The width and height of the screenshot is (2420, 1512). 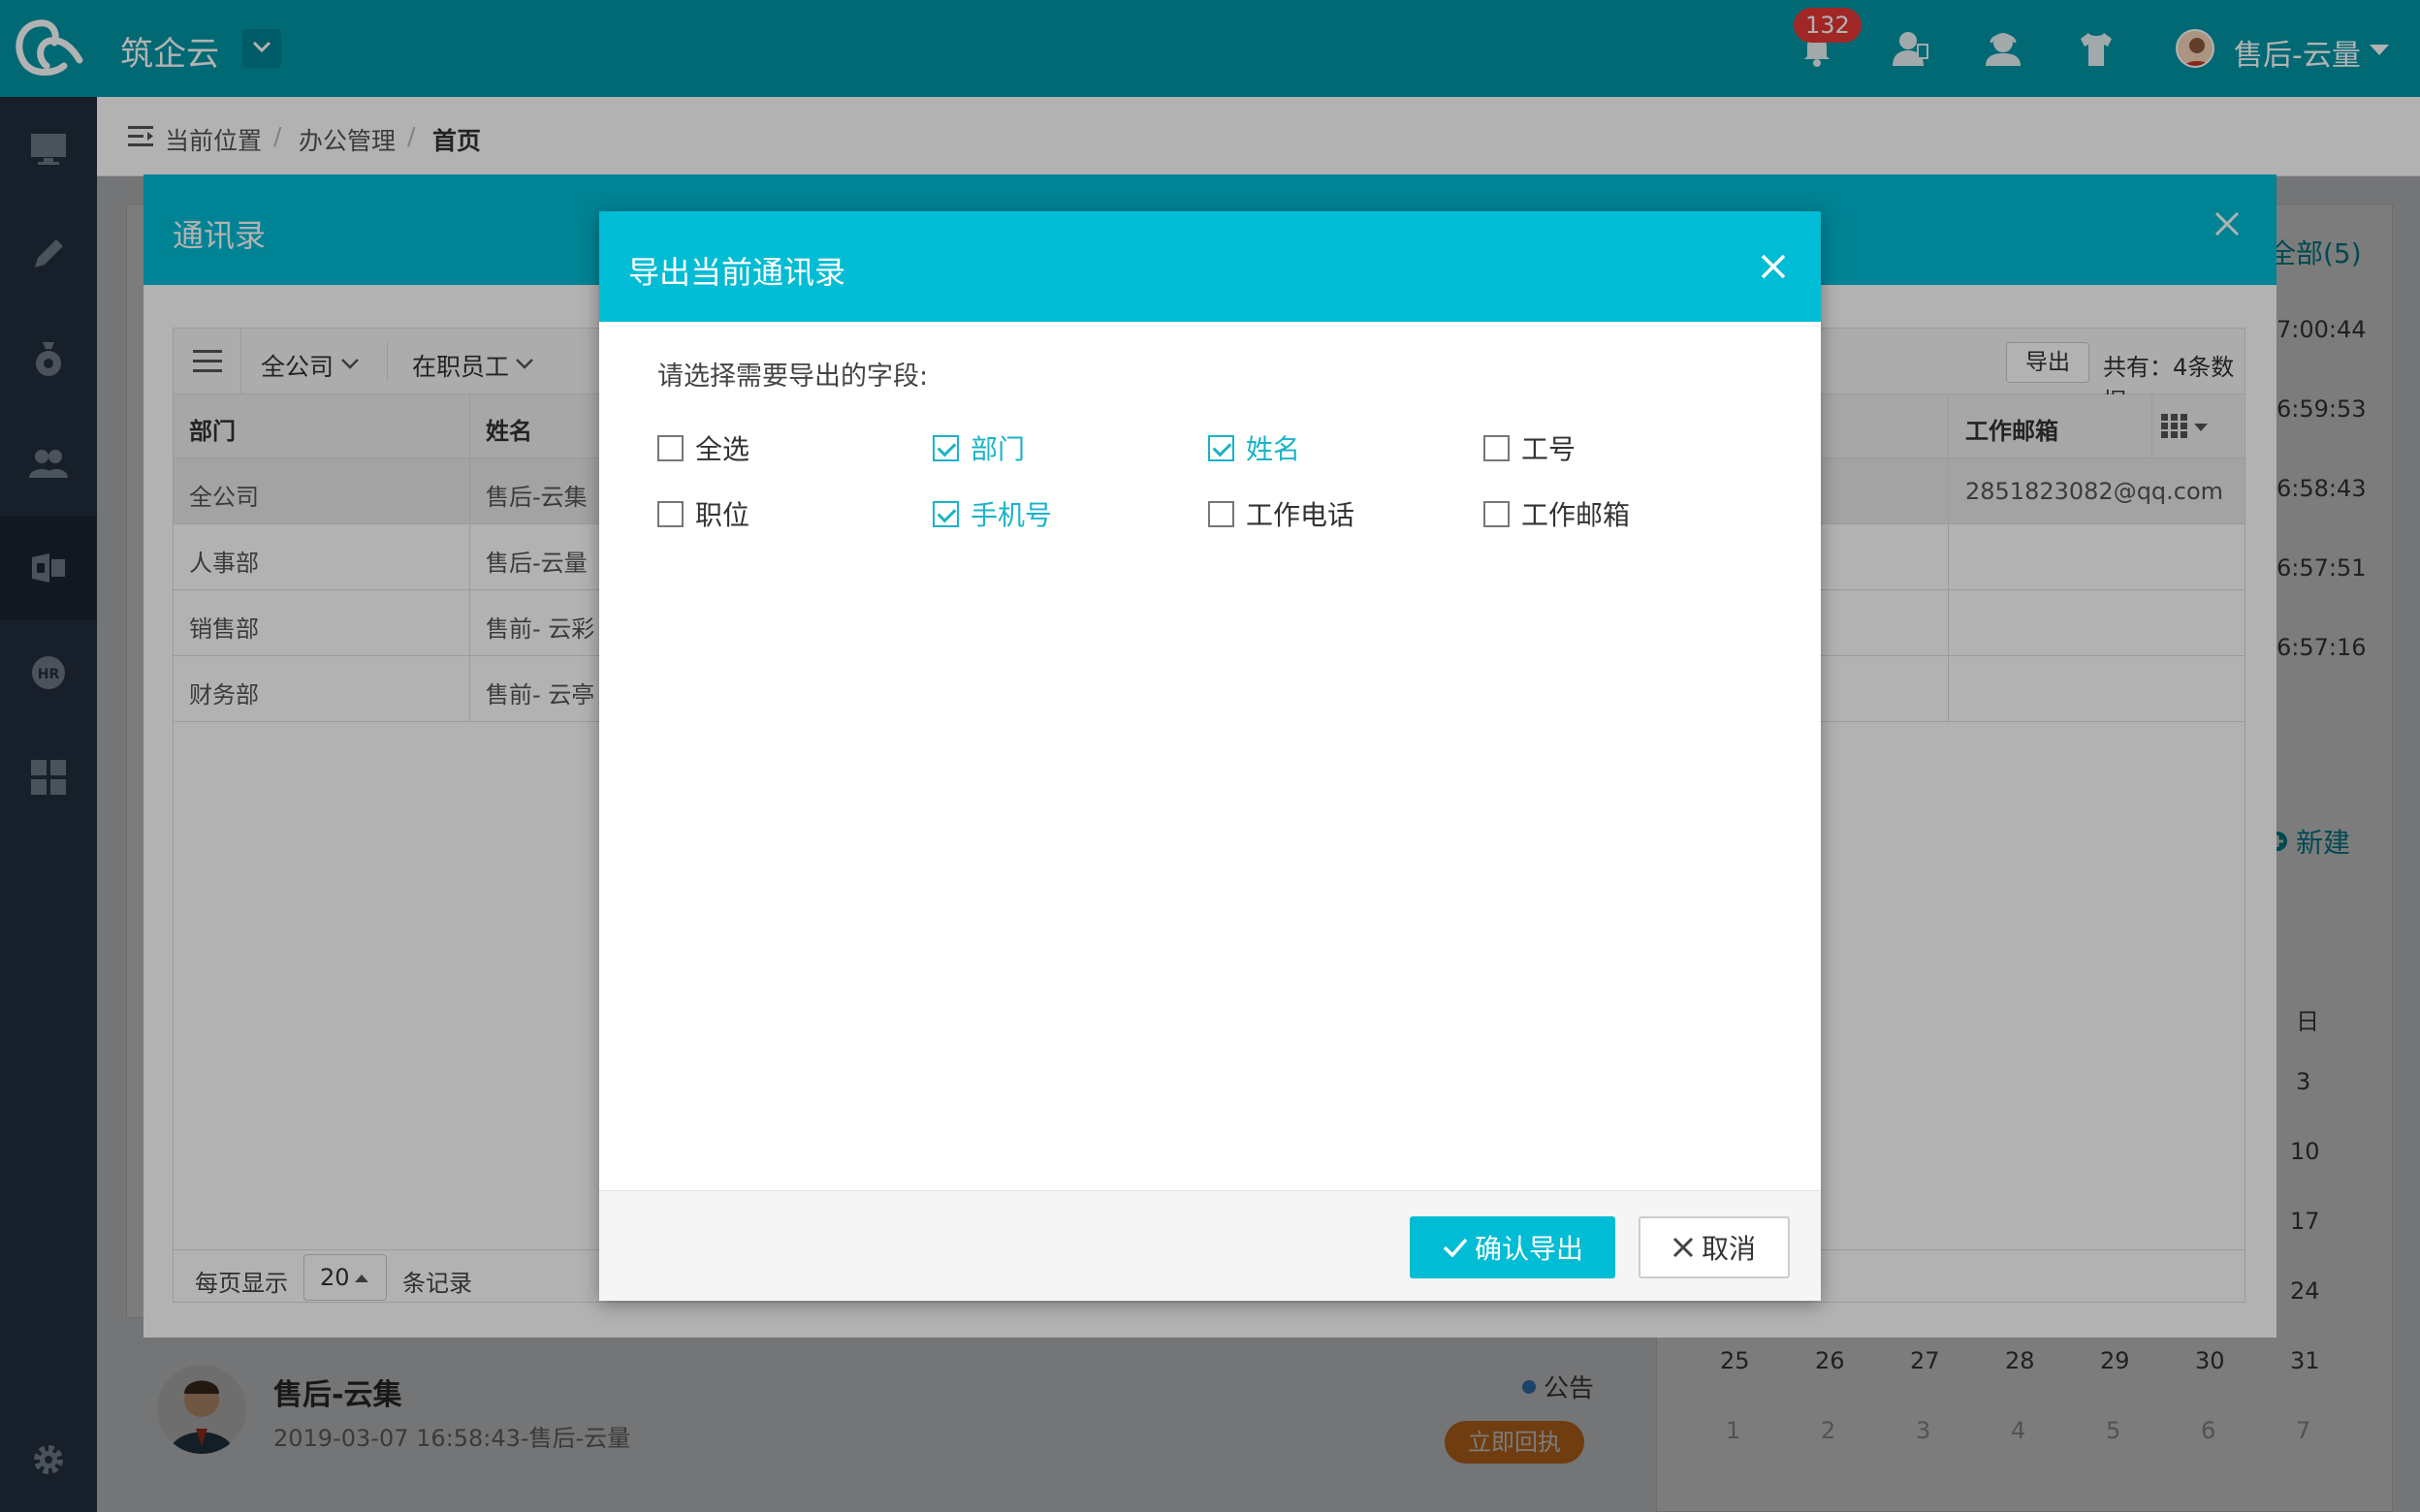 I want to click on check-icon, so click(x=1455, y=1248).